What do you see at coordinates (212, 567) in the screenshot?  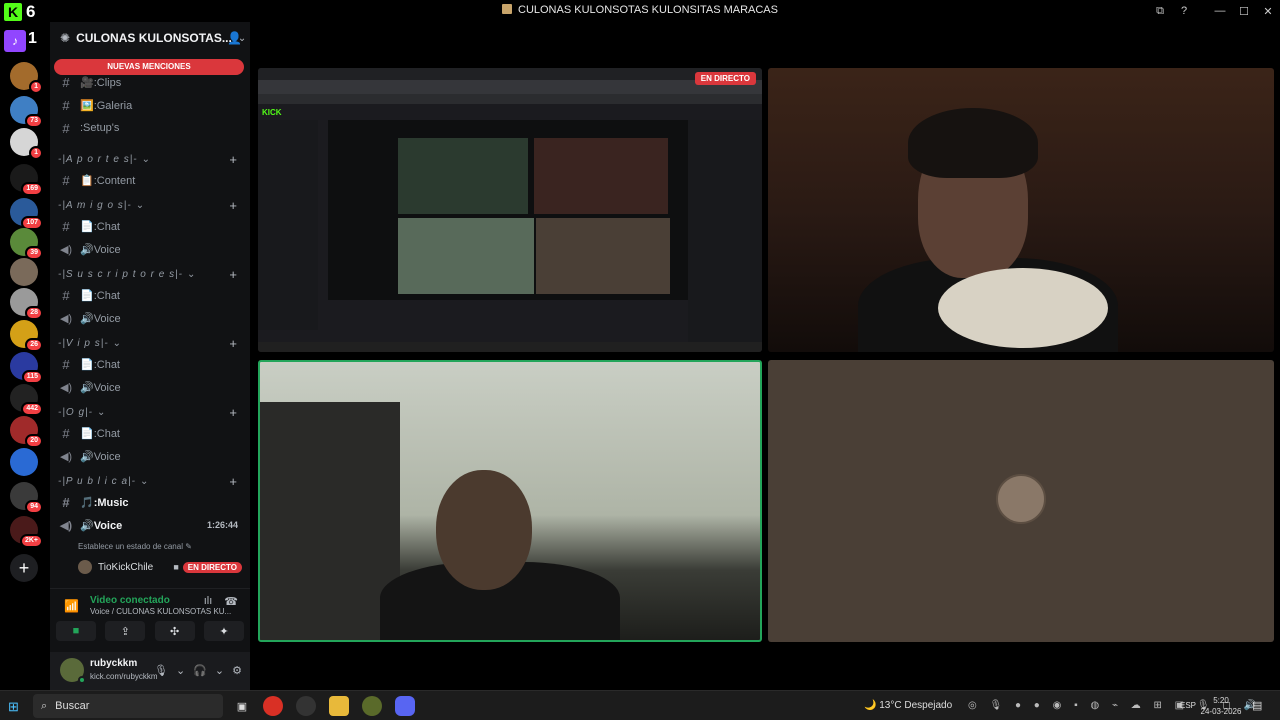 I see `live-badge: EN DIRECTO` at bounding box center [212, 567].